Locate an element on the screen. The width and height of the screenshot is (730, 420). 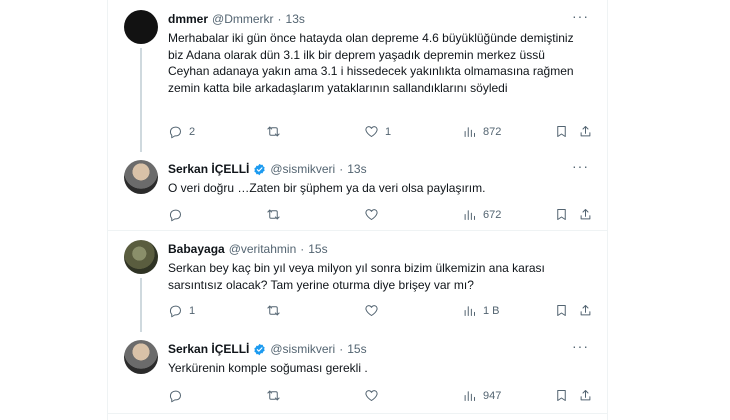
author-name: Babayaga is located at coordinates (196, 249).